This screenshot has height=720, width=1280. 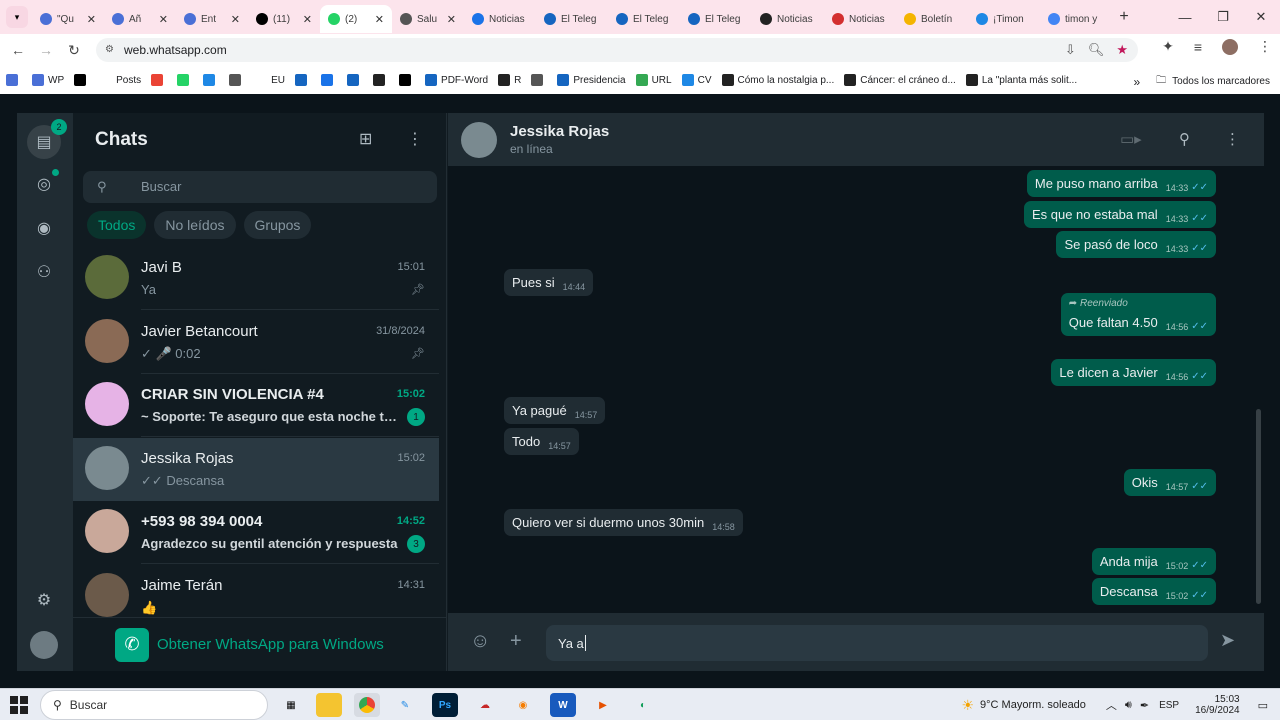 I want to click on pen-icon: ✒, so click(x=1144, y=705).